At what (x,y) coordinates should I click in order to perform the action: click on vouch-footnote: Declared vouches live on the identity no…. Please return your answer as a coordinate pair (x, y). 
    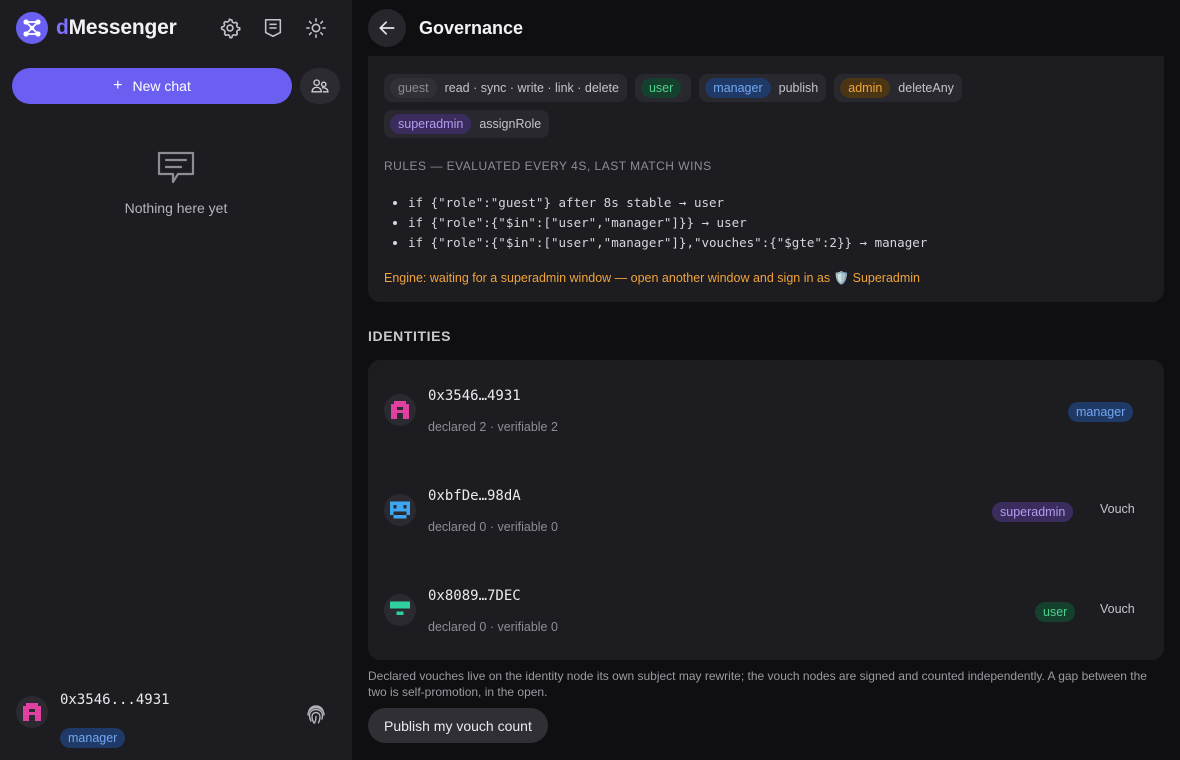
    Looking at the image, I should click on (757, 684).